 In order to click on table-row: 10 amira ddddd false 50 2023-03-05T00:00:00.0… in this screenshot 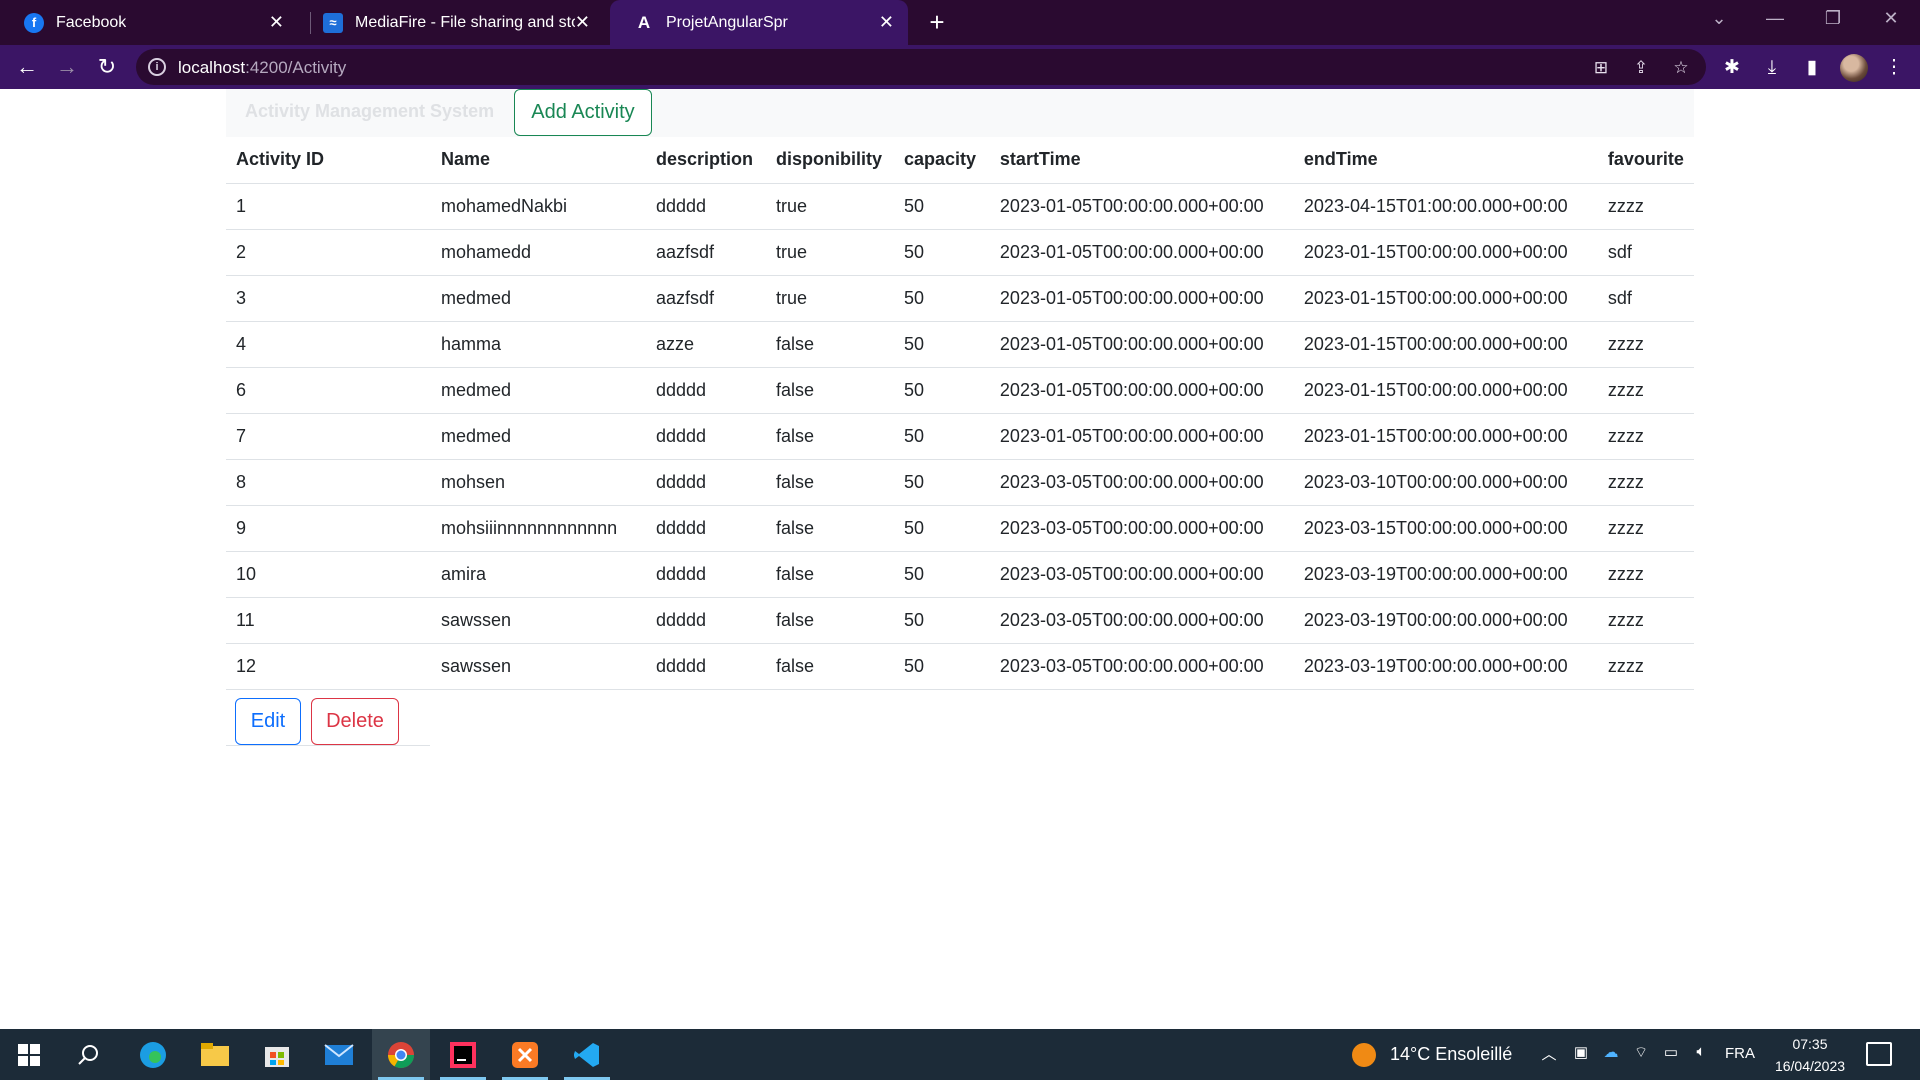, I will do `click(960, 574)`.